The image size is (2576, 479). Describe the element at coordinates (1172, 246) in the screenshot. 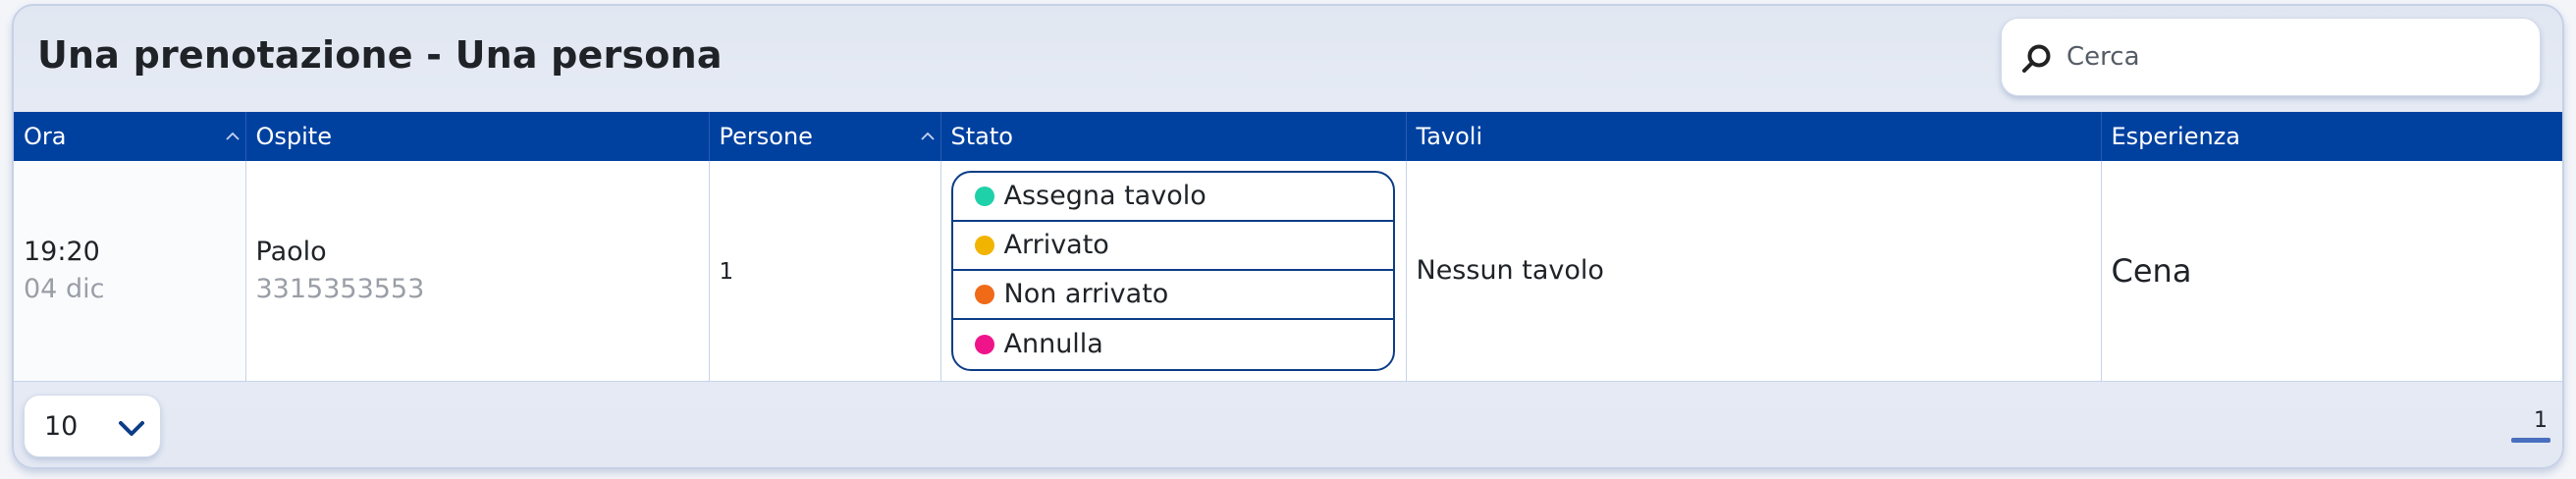

I see `status-option-arrivato: Arrivato` at that location.